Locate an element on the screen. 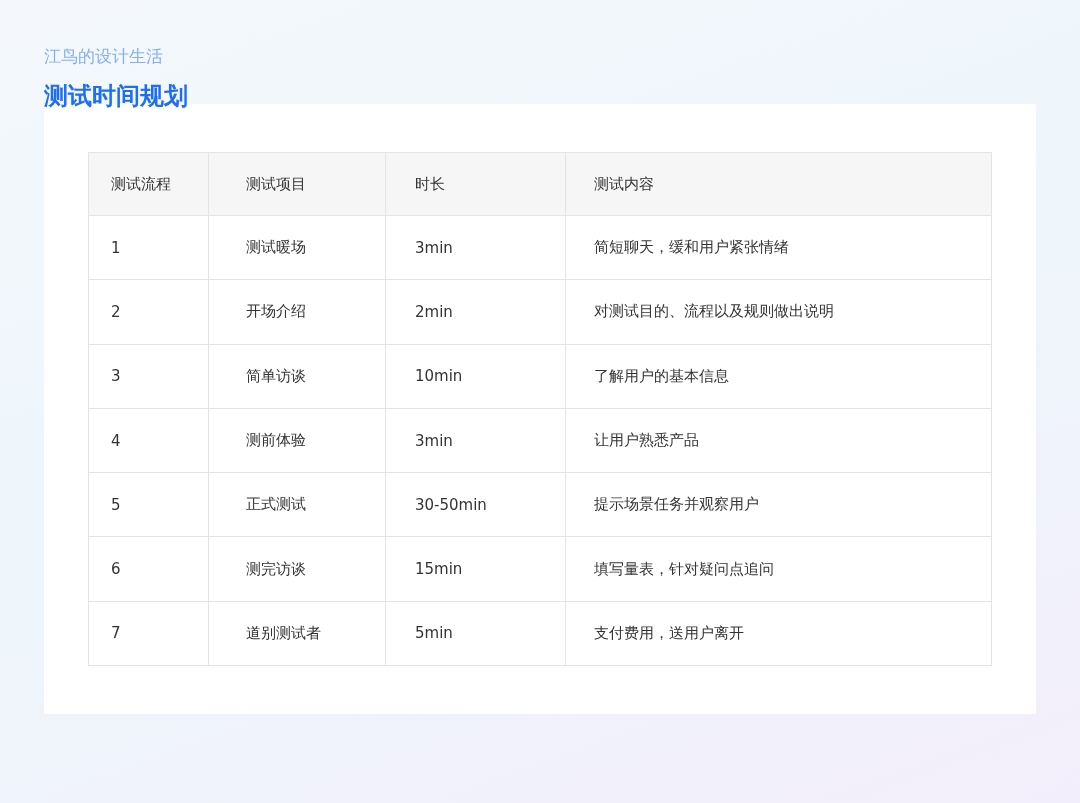  table-cell: 15min is located at coordinates (475, 569).